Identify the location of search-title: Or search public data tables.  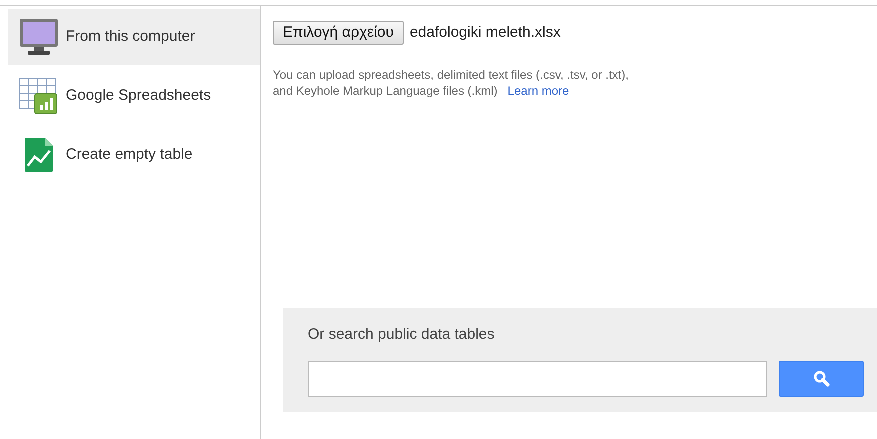
(402, 335).